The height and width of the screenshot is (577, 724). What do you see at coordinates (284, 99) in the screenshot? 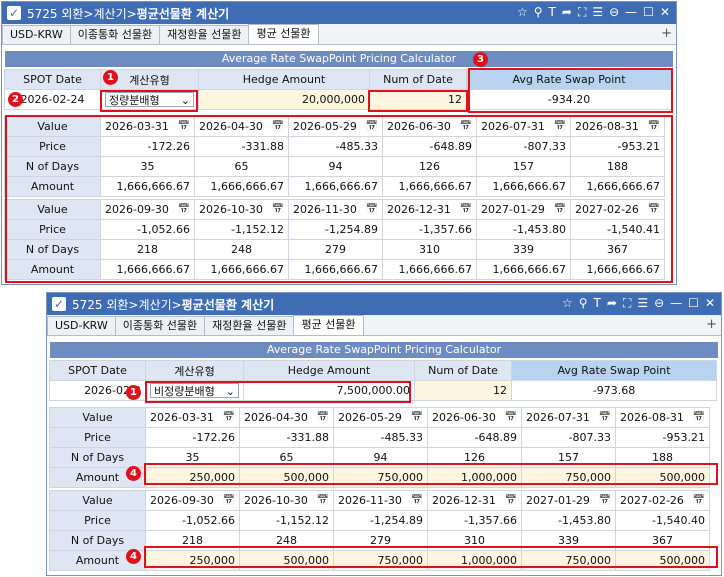
I see `hedge-amount-input: 20,000,000` at bounding box center [284, 99].